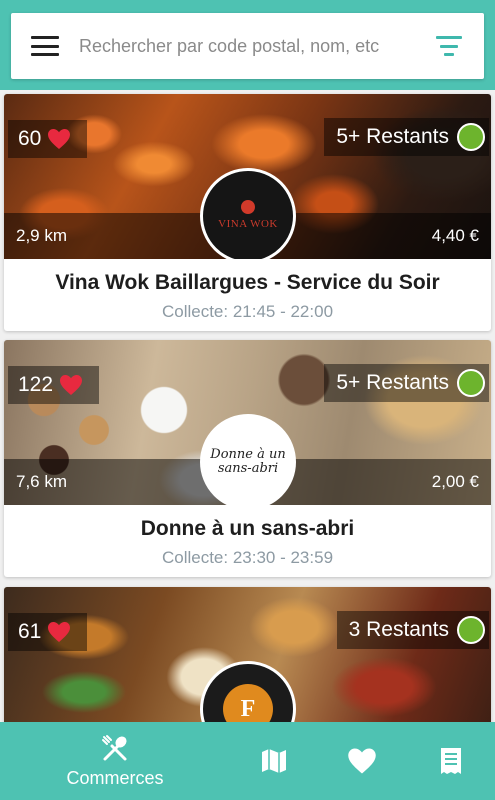 The width and height of the screenshot is (495, 800). I want to click on receipt-icon, so click(450, 761).